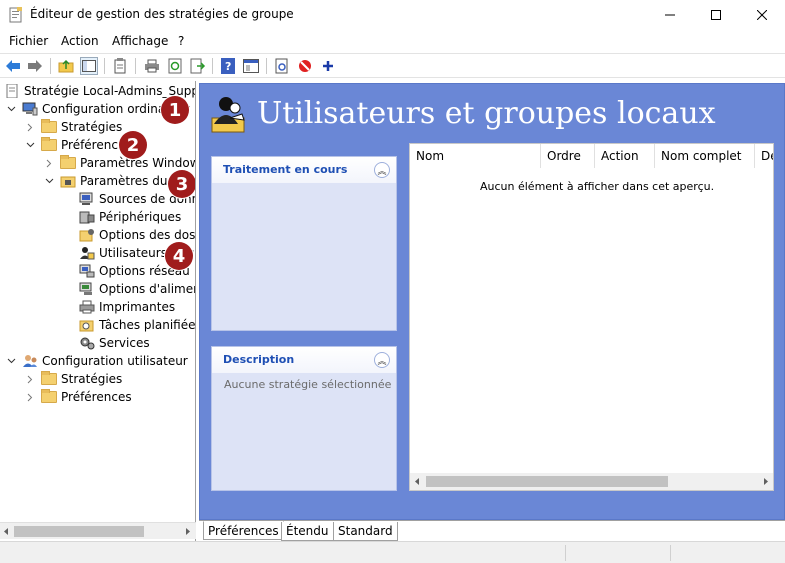 The image size is (785, 563). I want to click on tree-label: Configuration utilisateur, so click(115, 361).